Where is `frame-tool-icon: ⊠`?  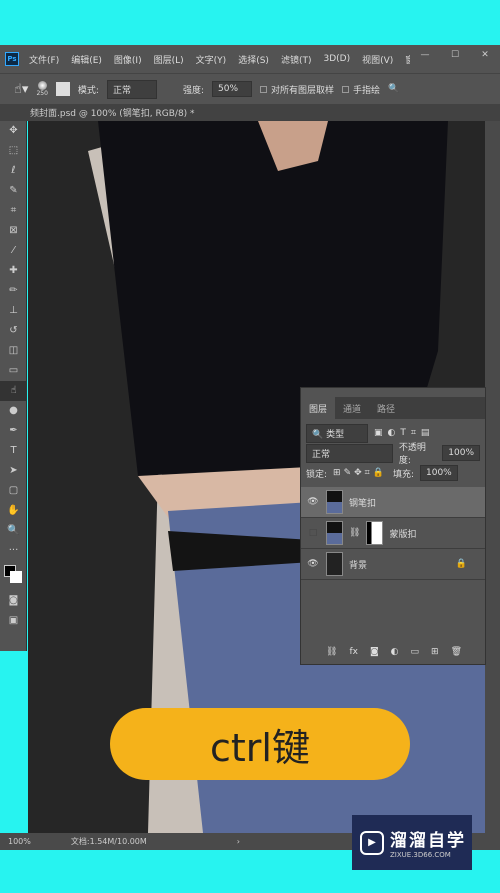
frame-tool-icon: ⊠ is located at coordinates (13, 231).